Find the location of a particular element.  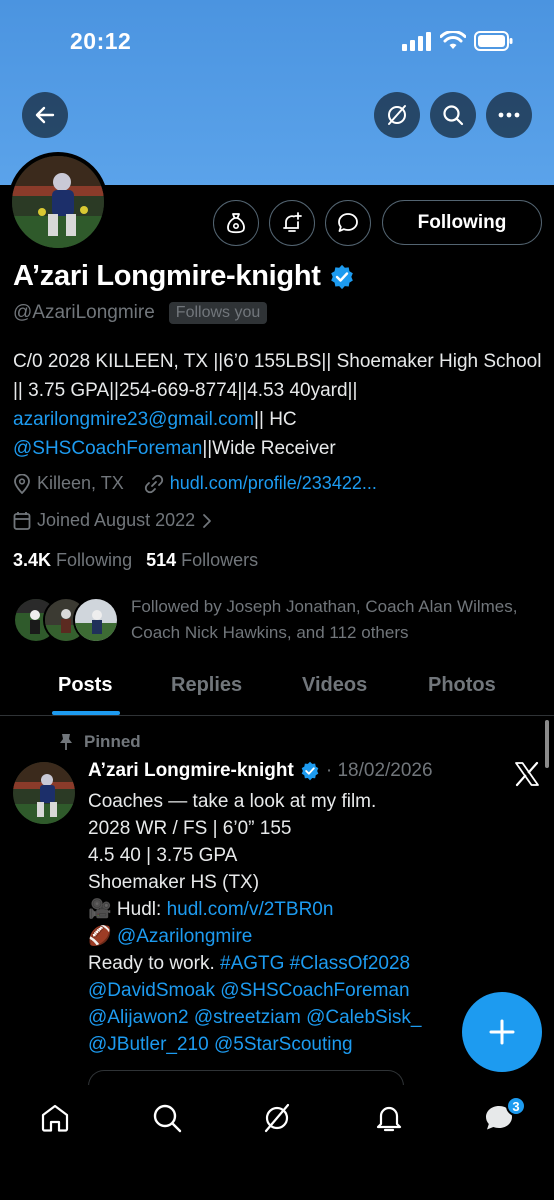

following-count: 3.4K is located at coordinates (32, 560).